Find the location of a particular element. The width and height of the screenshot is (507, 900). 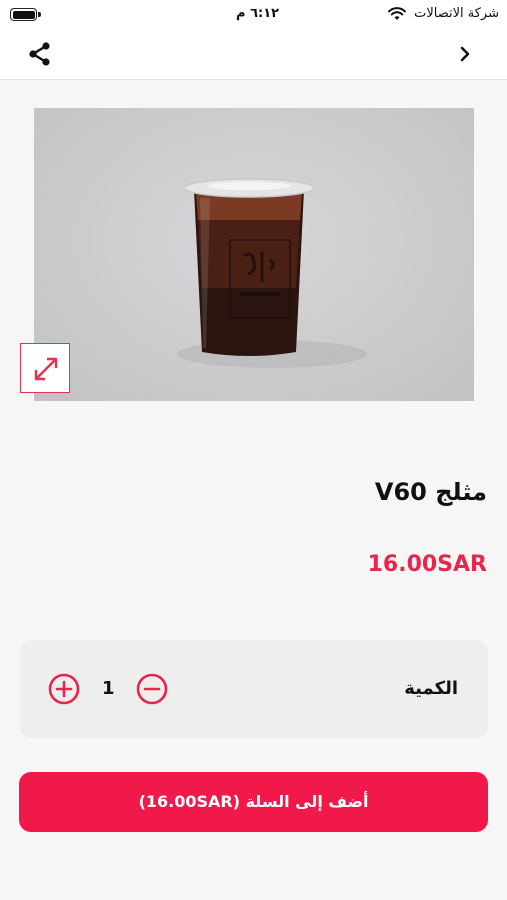

expand-image-button is located at coordinates (45, 368).